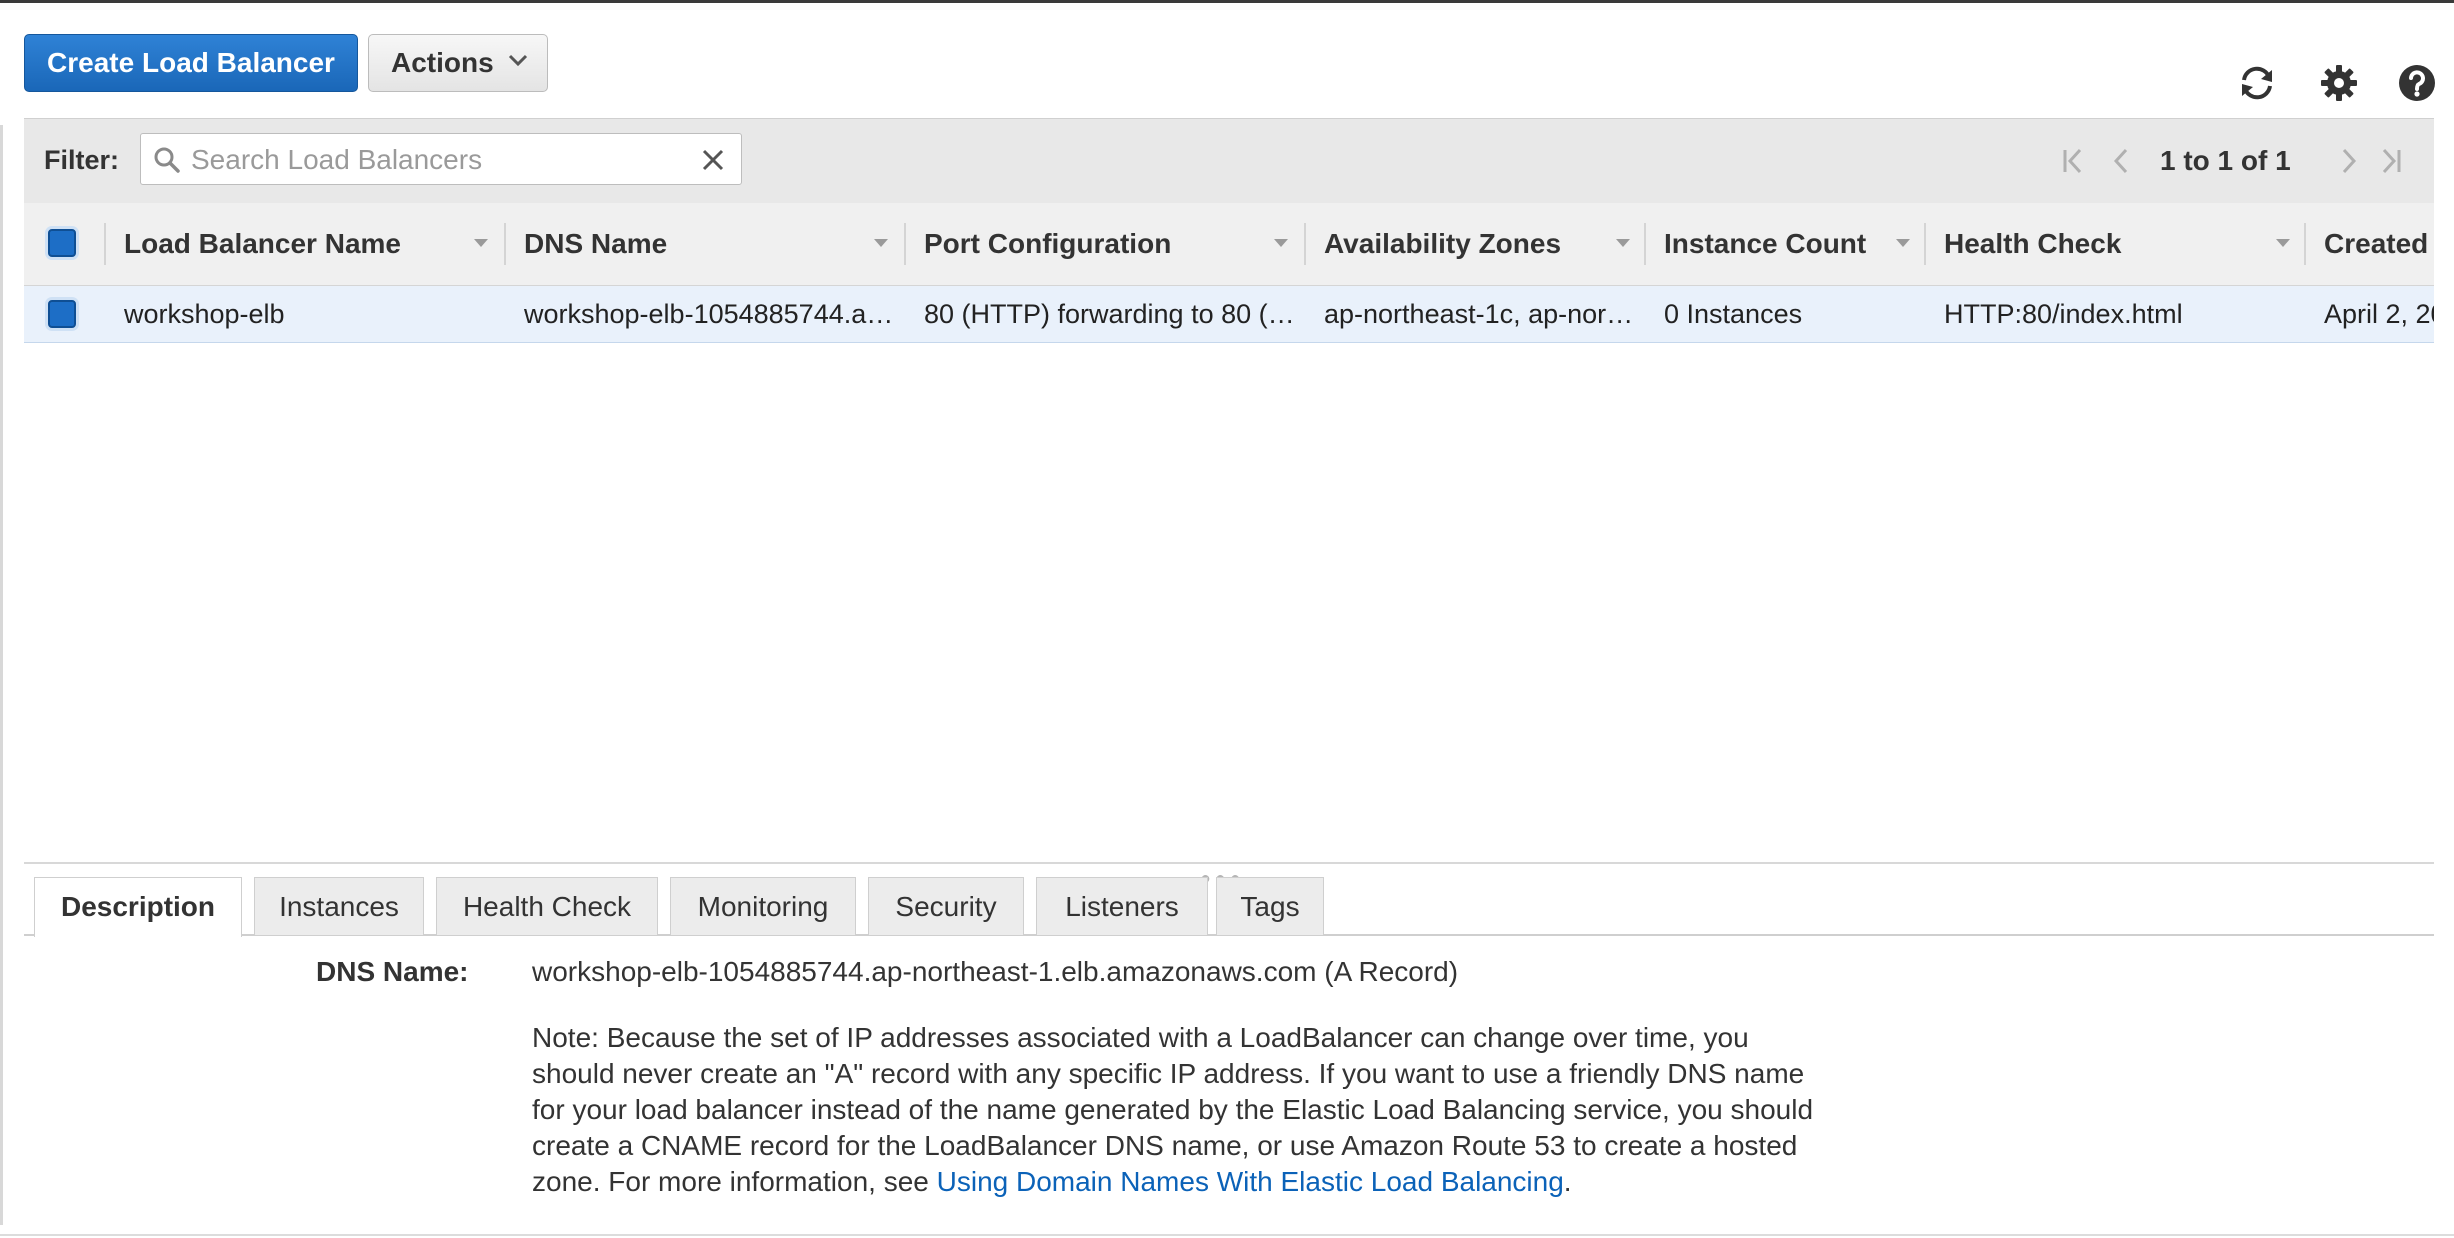 The image size is (2454, 1238). Describe the element at coordinates (946, 906) in the screenshot. I see `tab-security: Security` at that location.